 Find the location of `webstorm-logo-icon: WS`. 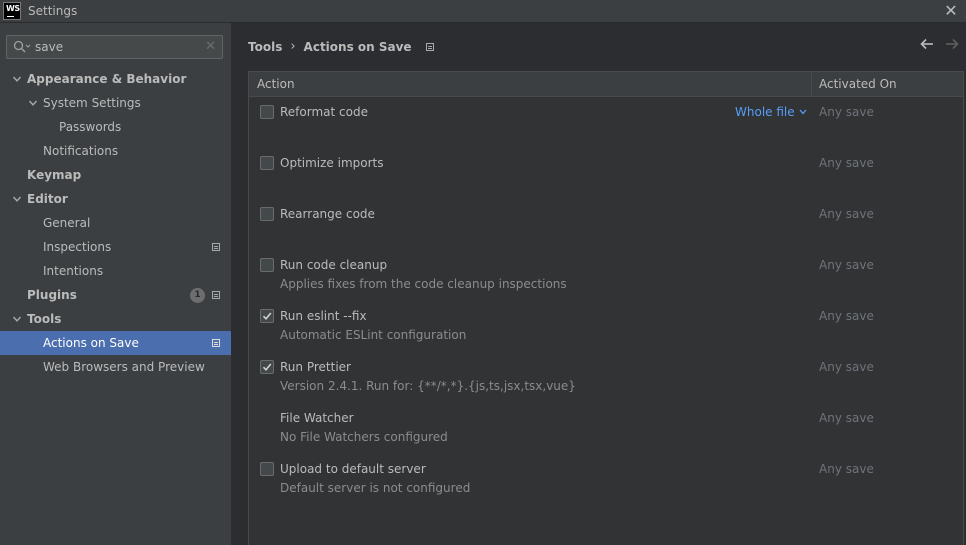

webstorm-logo-icon: WS is located at coordinates (12, 11).